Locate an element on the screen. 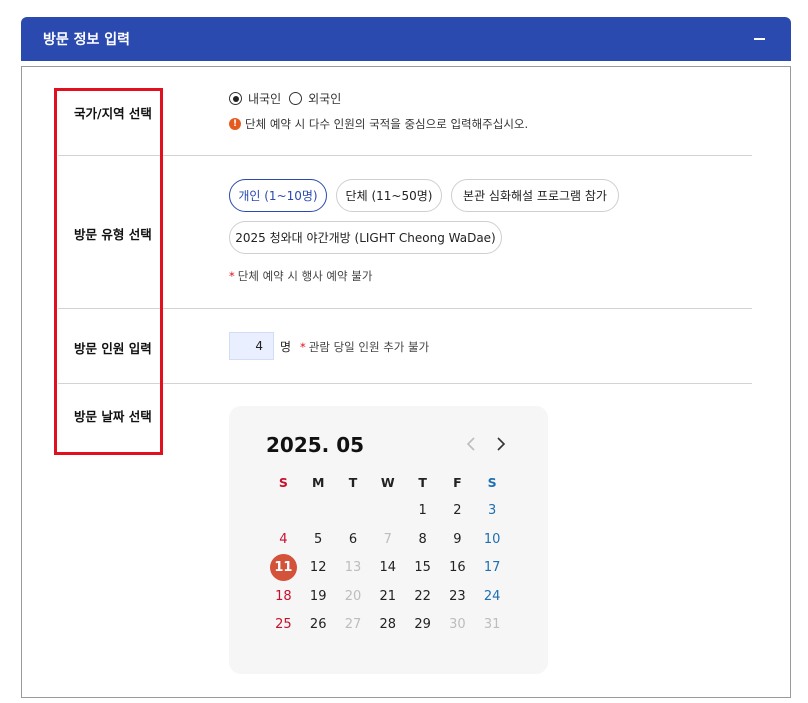 This screenshot has width=808, height=703. calendar-month-title: 2025. 05 is located at coordinates (315, 445).